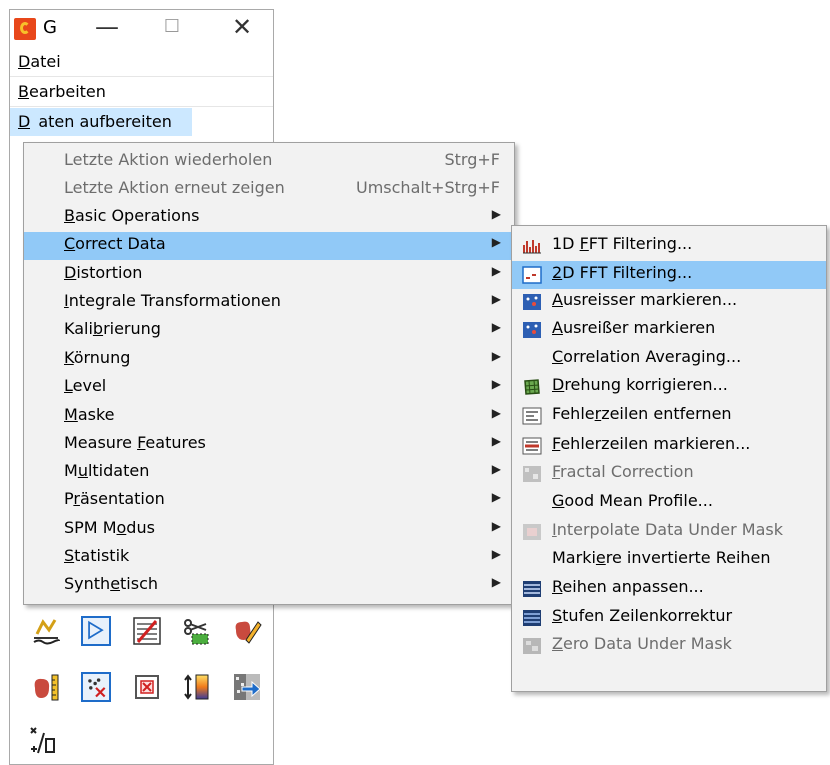 The height and width of the screenshot is (765, 830). What do you see at coordinates (532, 416) in the screenshot?
I see `scanline-remove-icon` at bounding box center [532, 416].